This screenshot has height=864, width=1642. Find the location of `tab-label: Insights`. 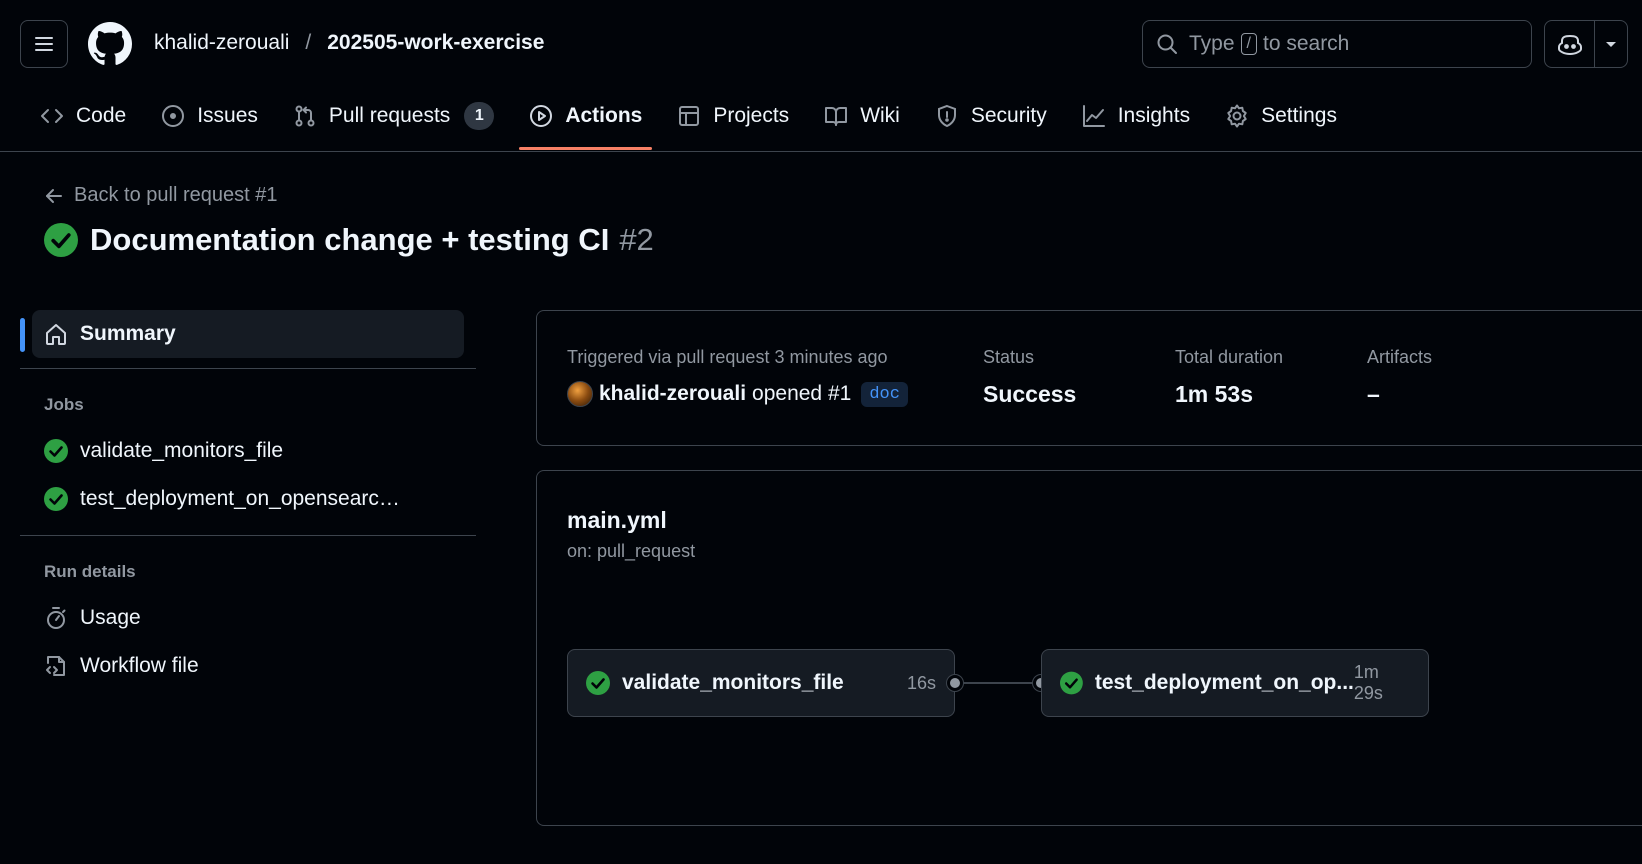

tab-label: Insights is located at coordinates (1154, 115).